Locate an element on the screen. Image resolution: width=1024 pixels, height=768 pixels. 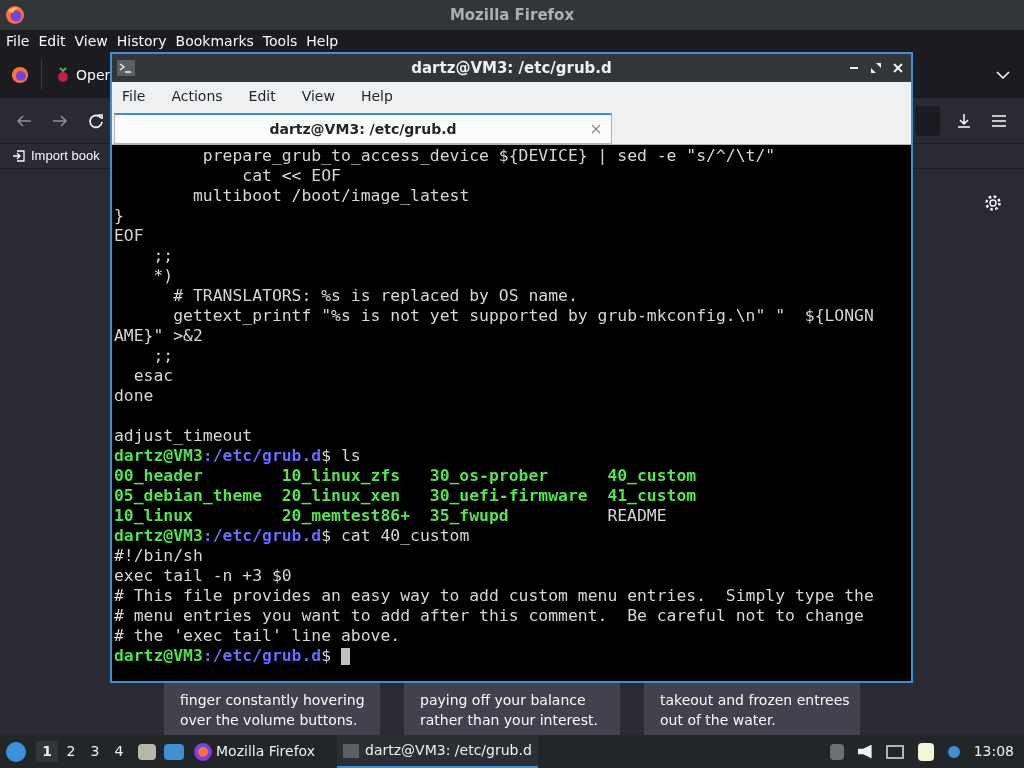
workspace-button: 3 is located at coordinates (95, 751).